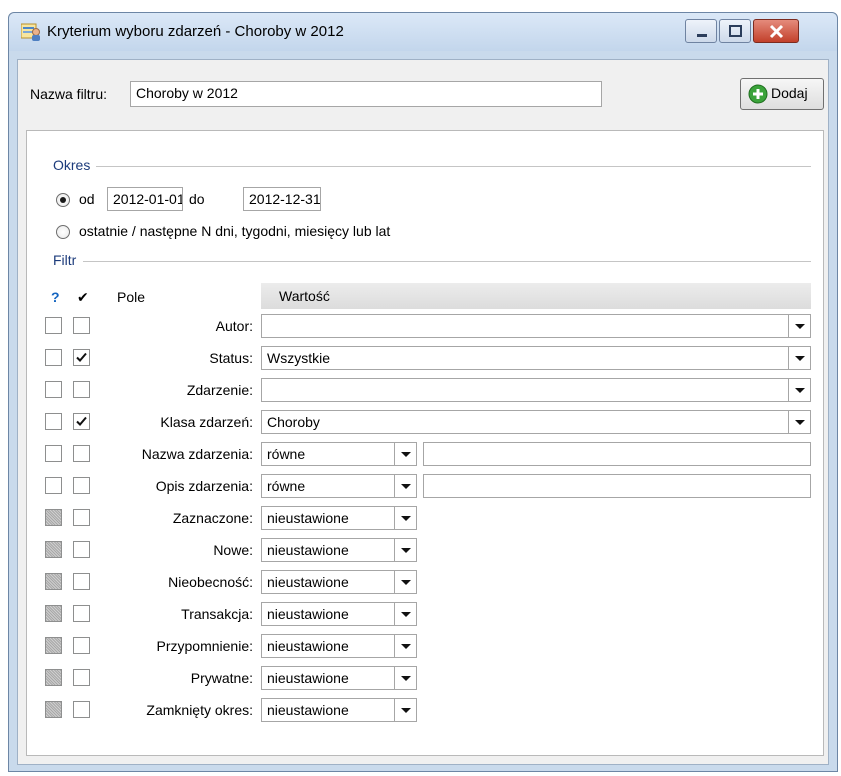 Image resolution: width=841 pixels, height=776 pixels. Describe the element at coordinates (131, 297) in the screenshot. I see `field-column-header: Pole` at that location.